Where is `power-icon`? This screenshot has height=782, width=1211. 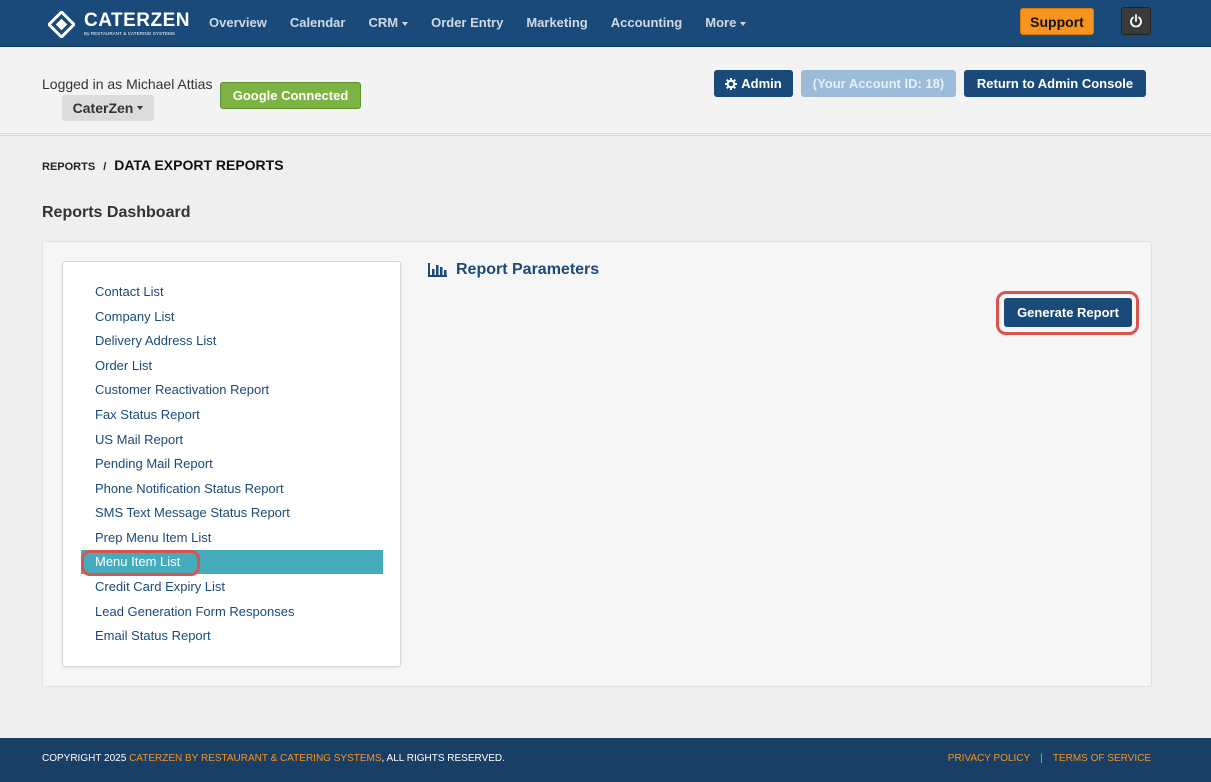 power-icon is located at coordinates (1136, 21).